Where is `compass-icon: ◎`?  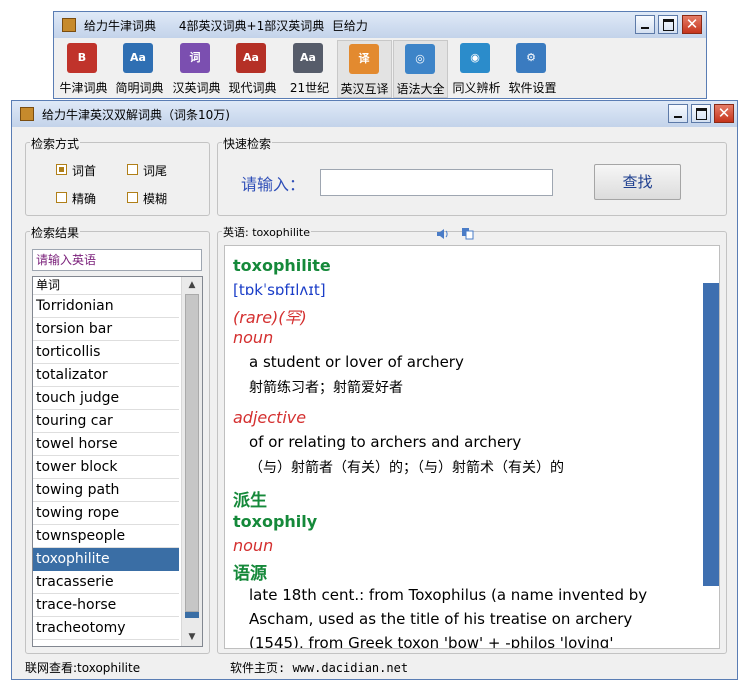 compass-icon: ◎ is located at coordinates (420, 59).